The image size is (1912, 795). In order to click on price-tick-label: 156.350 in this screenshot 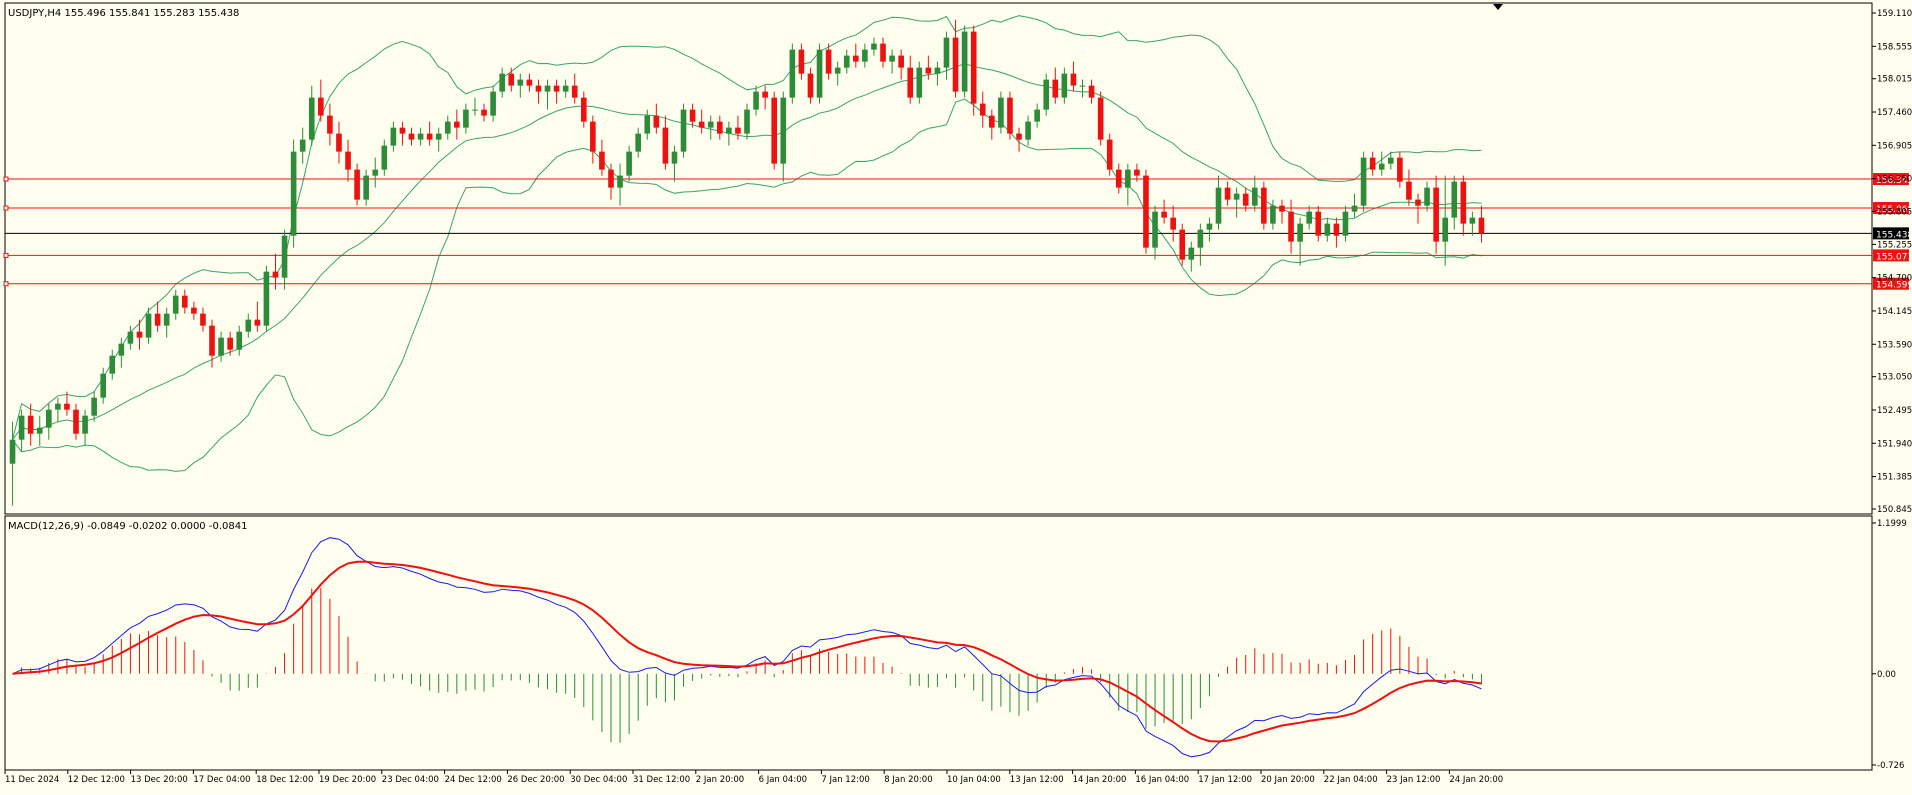, I will do `click(1894, 180)`.